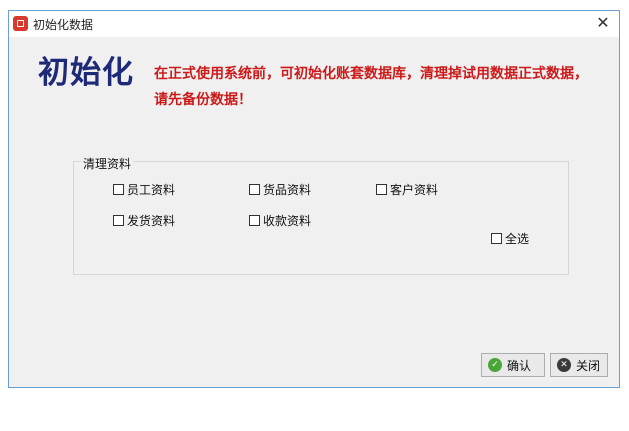 The width and height of the screenshot is (629, 431). I want to click on checkbox-label: 发货资料, so click(151, 221).